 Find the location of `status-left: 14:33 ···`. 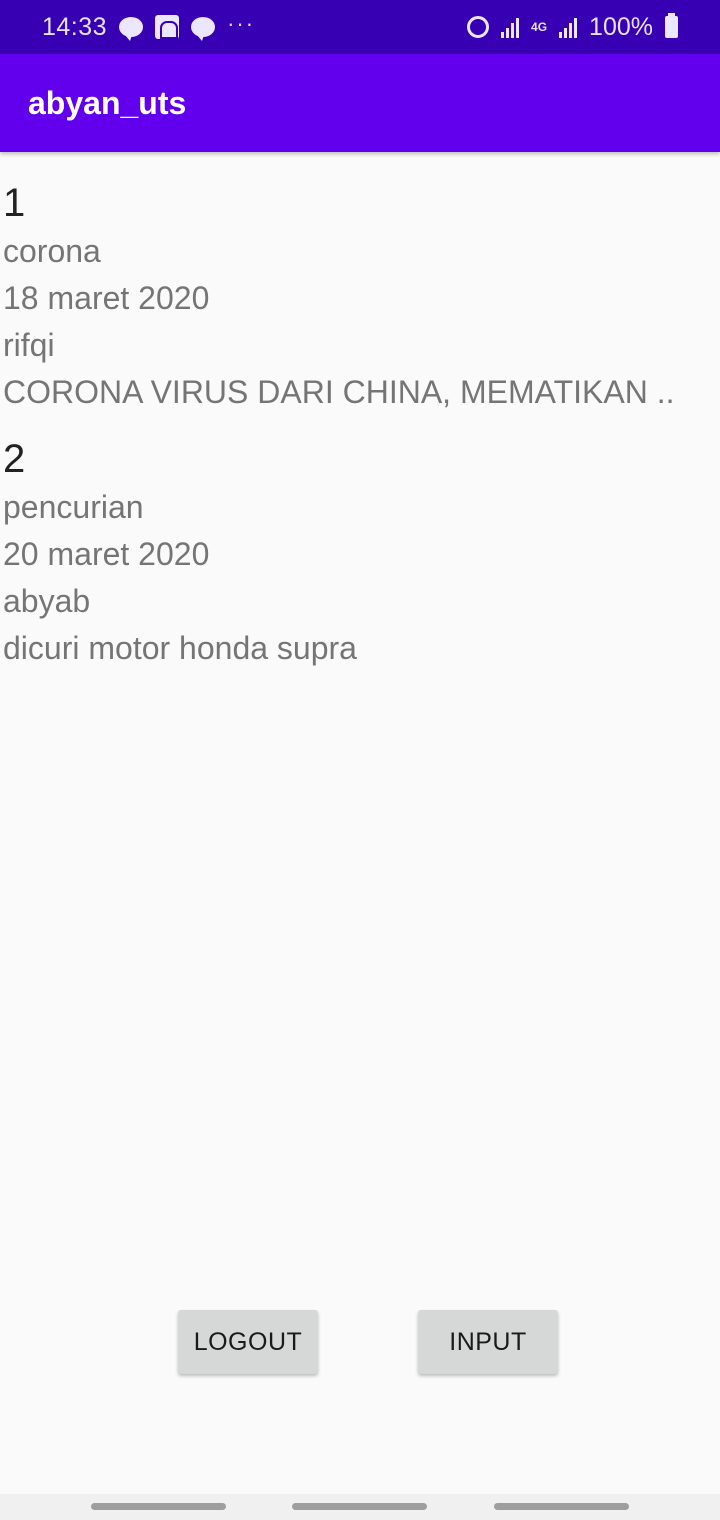

status-left: 14:33 ··· is located at coordinates (149, 26).